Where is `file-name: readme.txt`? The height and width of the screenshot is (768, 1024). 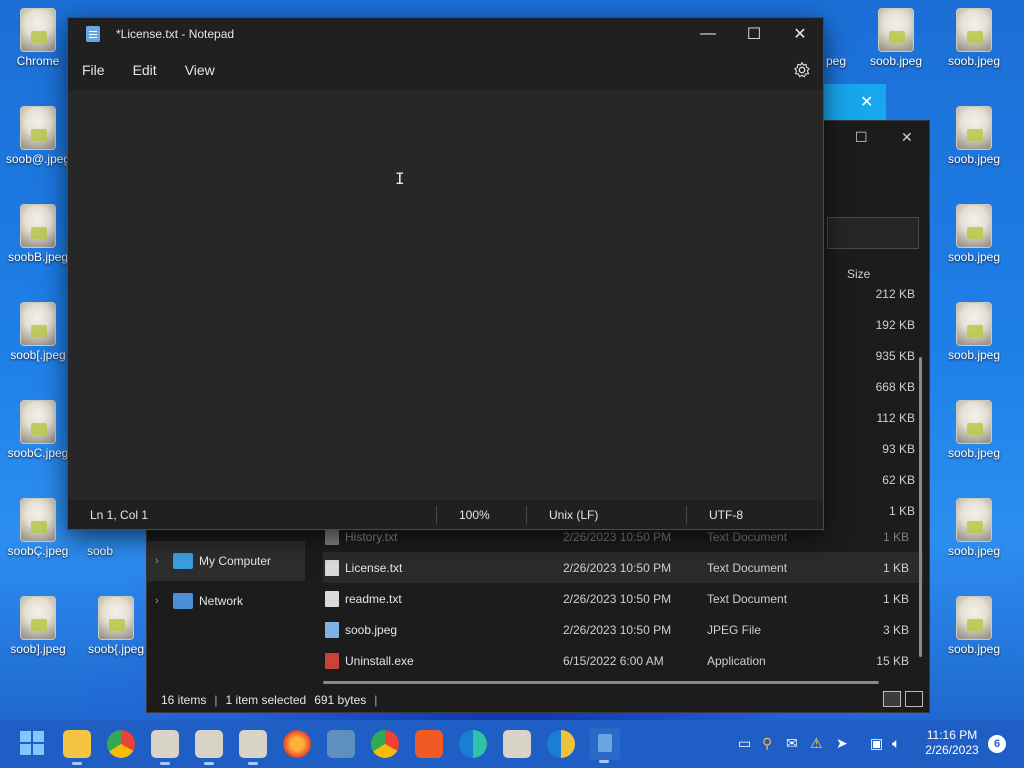 file-name: readme.txt is located at coordinates (373, 598).